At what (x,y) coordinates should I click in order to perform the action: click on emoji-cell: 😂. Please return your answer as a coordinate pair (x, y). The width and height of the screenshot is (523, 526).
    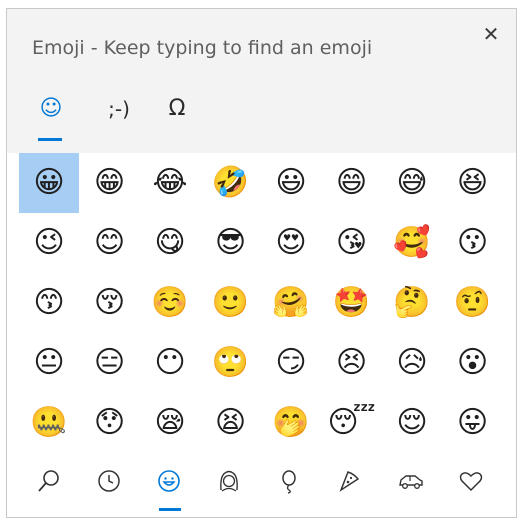
    Looking at the image, I should click on (170, 183).